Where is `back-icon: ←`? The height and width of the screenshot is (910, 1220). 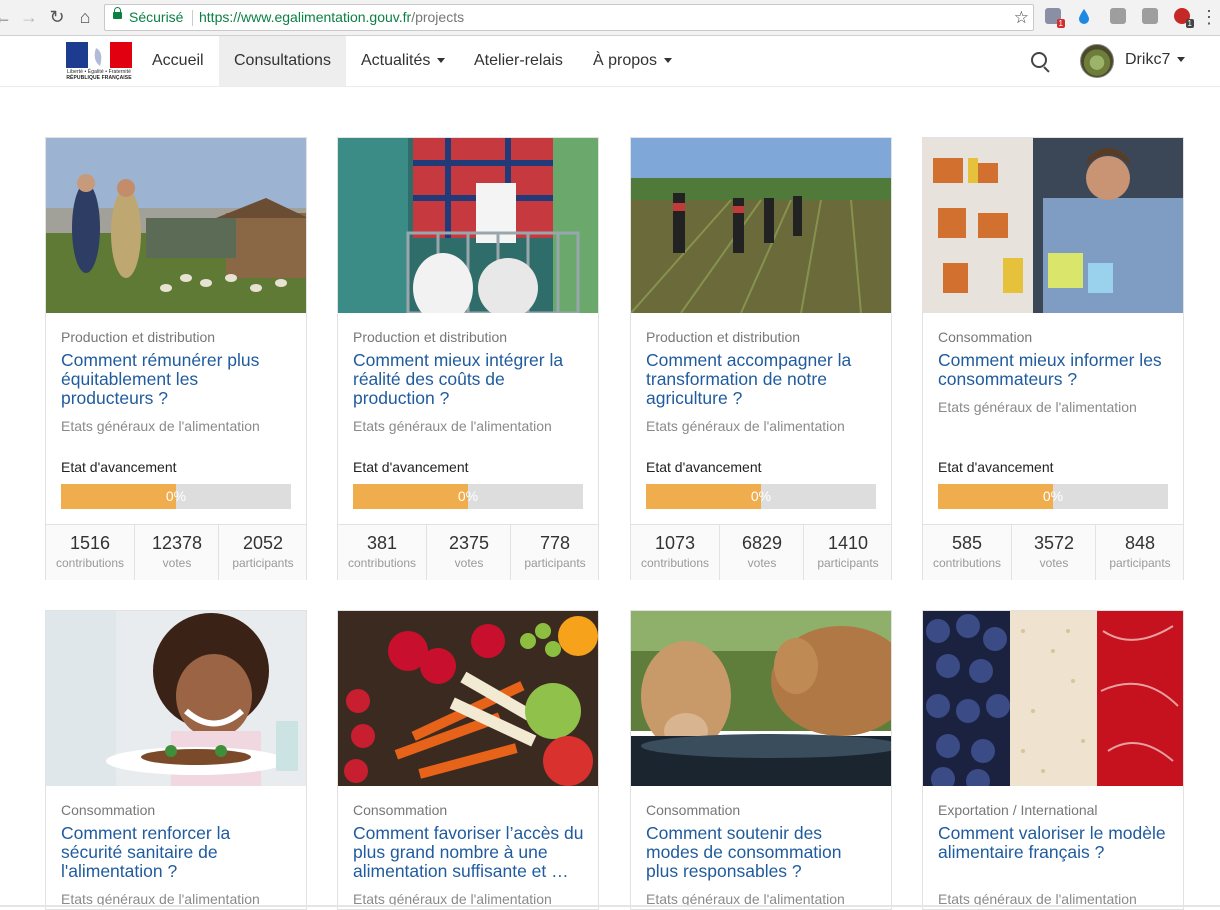 back-icon: ← is located at coordinates (7, 17).